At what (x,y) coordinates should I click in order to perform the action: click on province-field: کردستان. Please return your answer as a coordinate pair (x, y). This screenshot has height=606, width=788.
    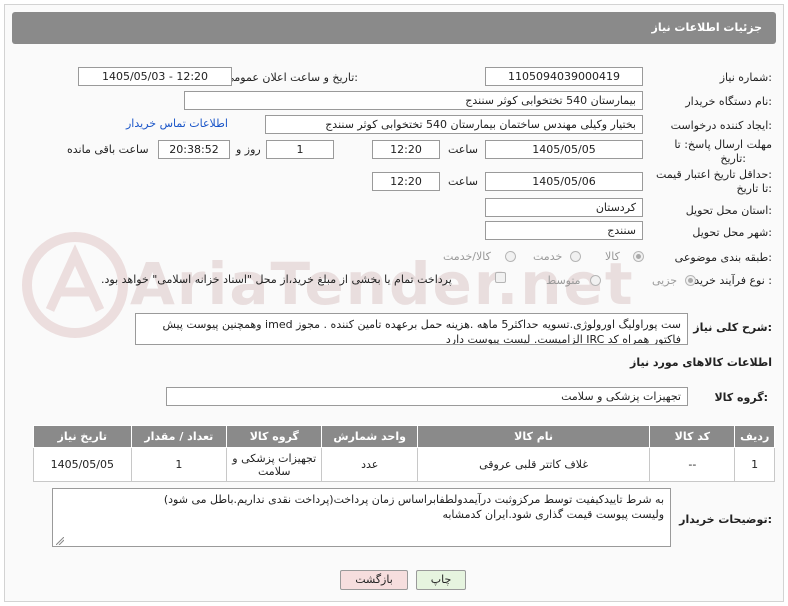
    Looking at the image, I should click on (564, 207).